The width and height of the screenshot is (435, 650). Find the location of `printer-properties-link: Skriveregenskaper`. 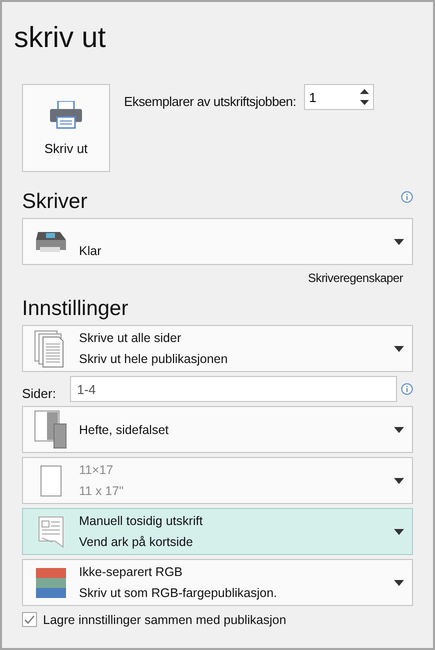

printer-properties-link: Skriveregenskaper is located at coordinates (355, 278).